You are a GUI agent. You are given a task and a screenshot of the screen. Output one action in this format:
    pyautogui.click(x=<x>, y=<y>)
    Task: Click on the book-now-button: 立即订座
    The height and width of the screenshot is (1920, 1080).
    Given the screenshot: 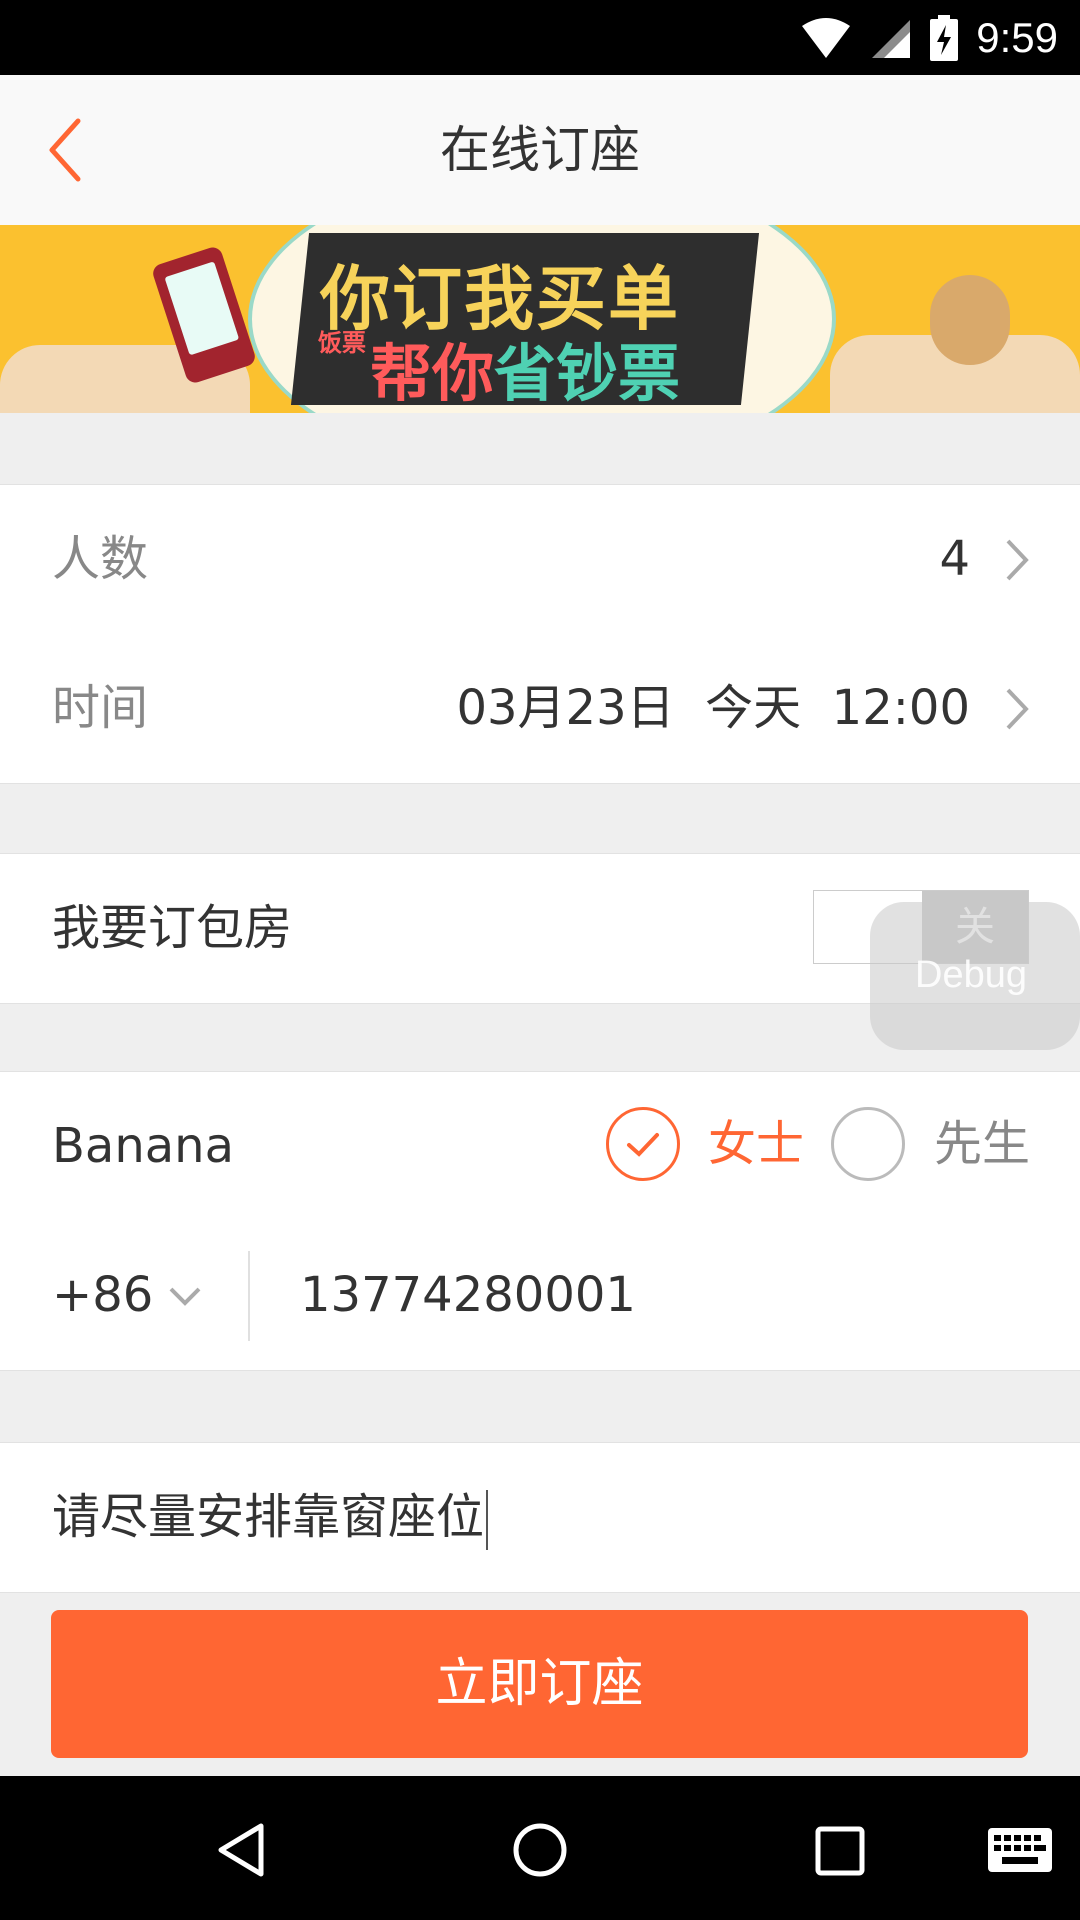 What is the action you would take?
    pyautogui.click(x=539, y=1684)
    